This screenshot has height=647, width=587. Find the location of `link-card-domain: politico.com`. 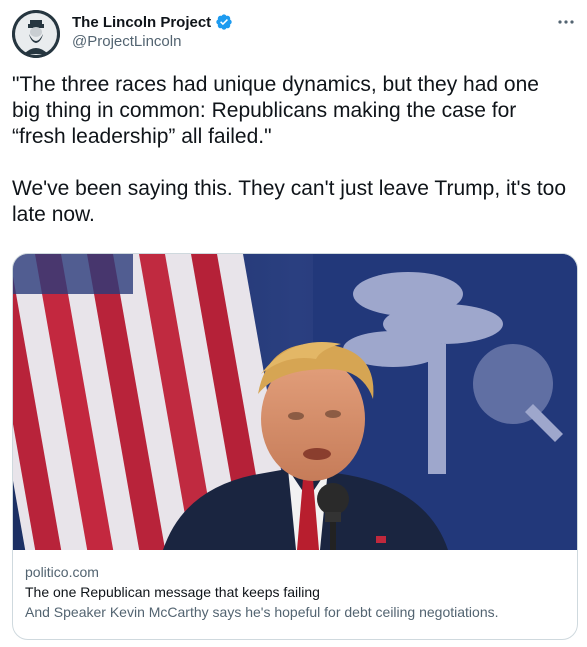

link-card-domain: politico.com is located at coordinates (62, 572).